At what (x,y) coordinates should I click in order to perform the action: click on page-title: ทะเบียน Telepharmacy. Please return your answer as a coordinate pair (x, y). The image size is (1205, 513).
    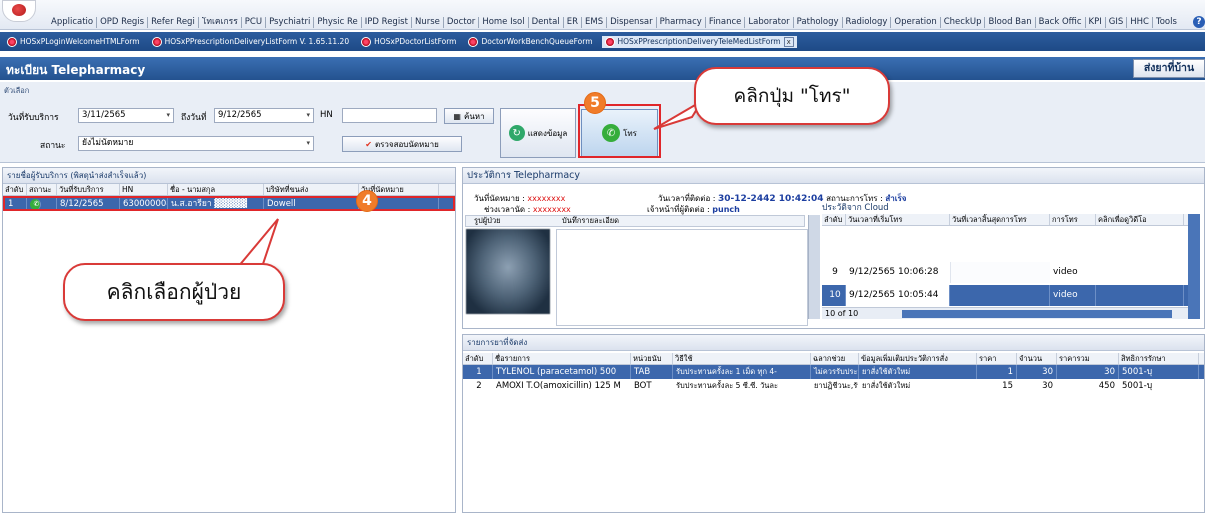
    Looking at the image, I should click on (76, 70).